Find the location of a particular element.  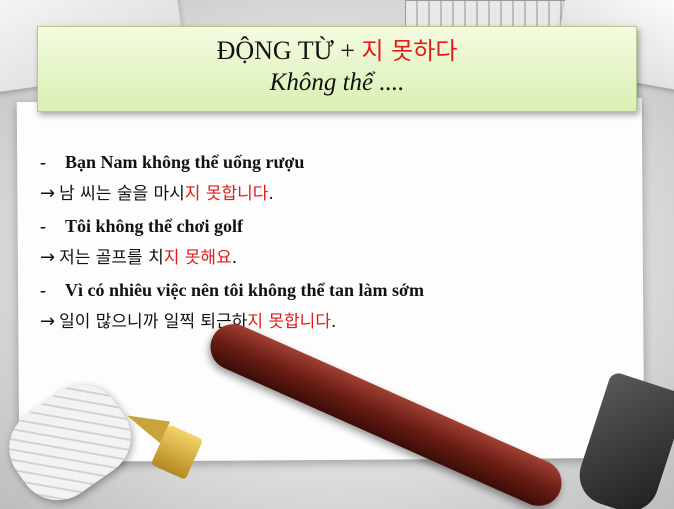

korean-text: 저는 골프를 치 is located at coordinates (111, 258).